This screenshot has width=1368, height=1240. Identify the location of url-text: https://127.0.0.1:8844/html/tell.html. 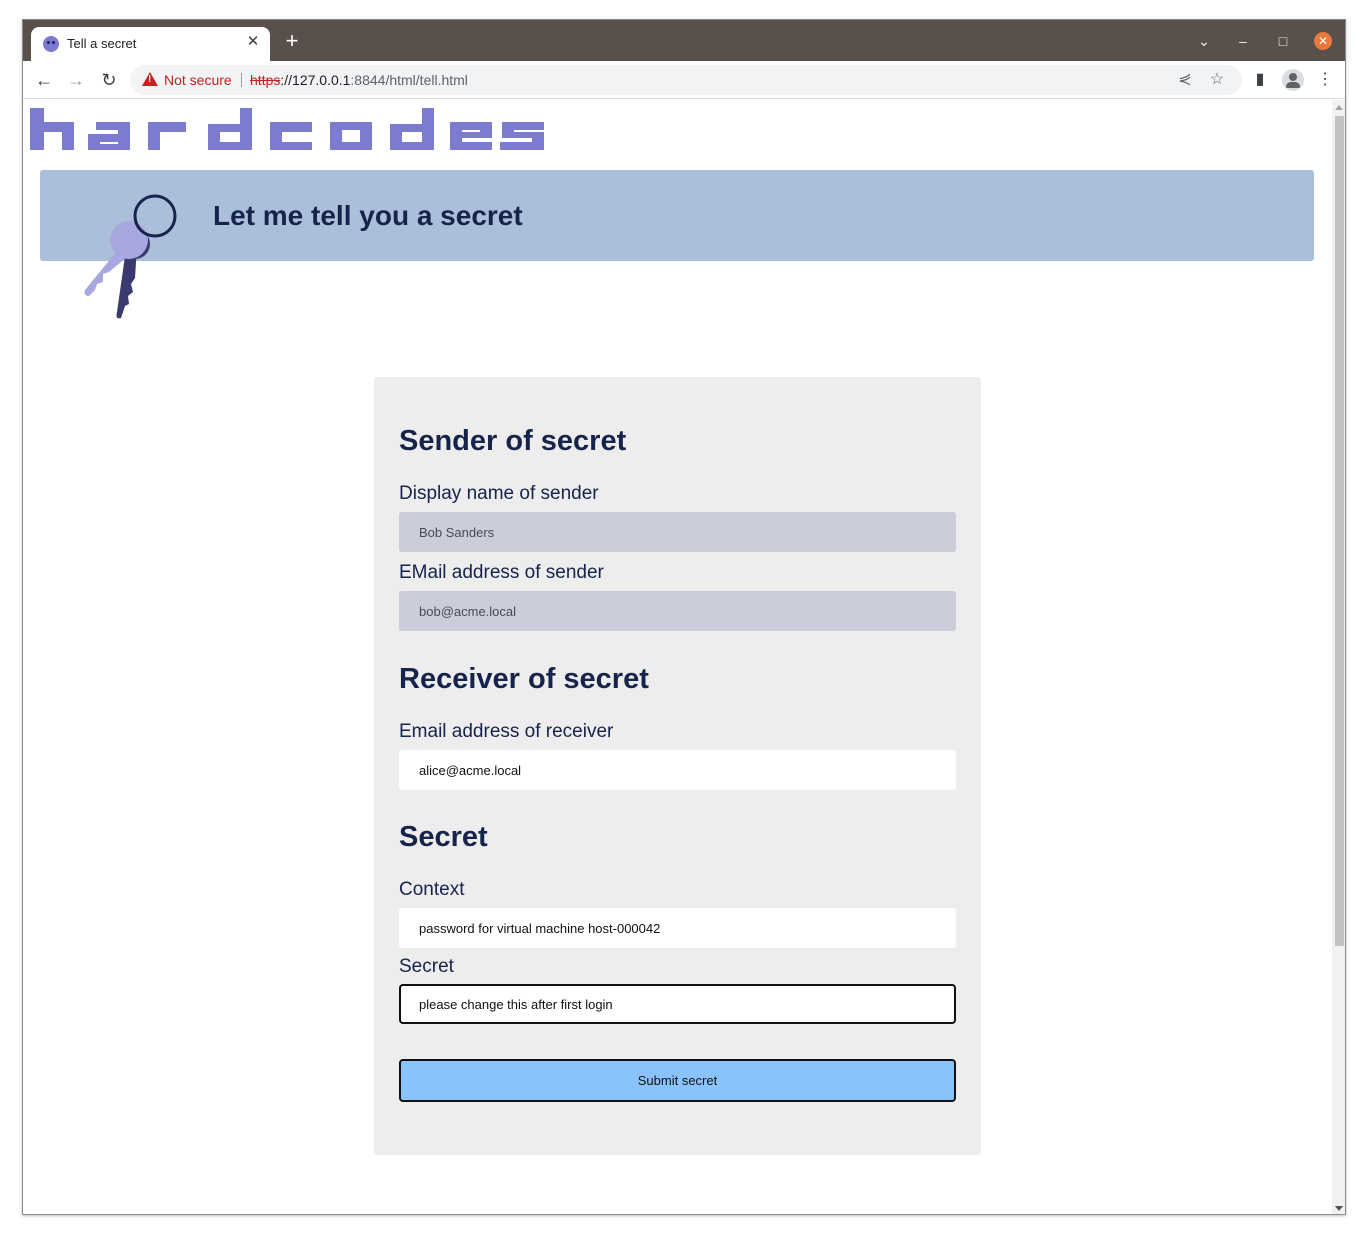
(359, 80).